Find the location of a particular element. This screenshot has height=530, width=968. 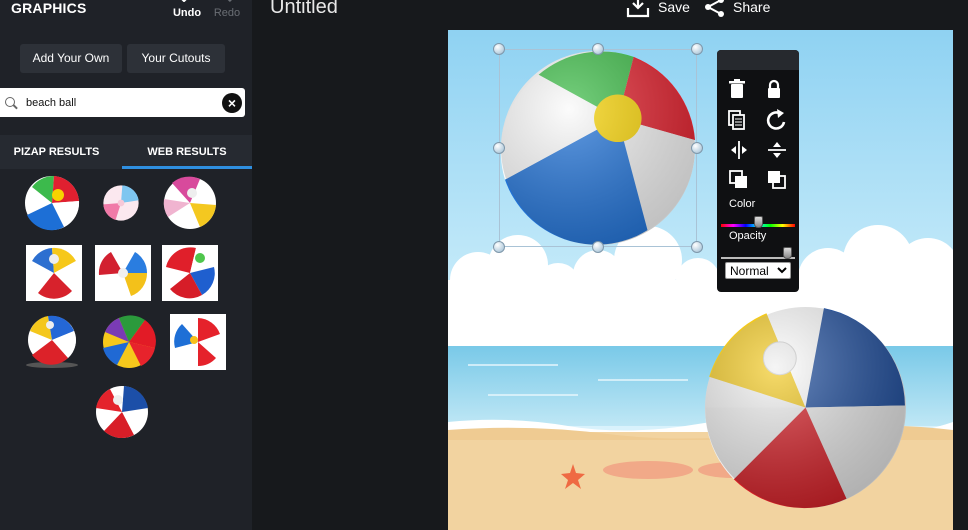

download-icon is located at coordinates (638, 9).